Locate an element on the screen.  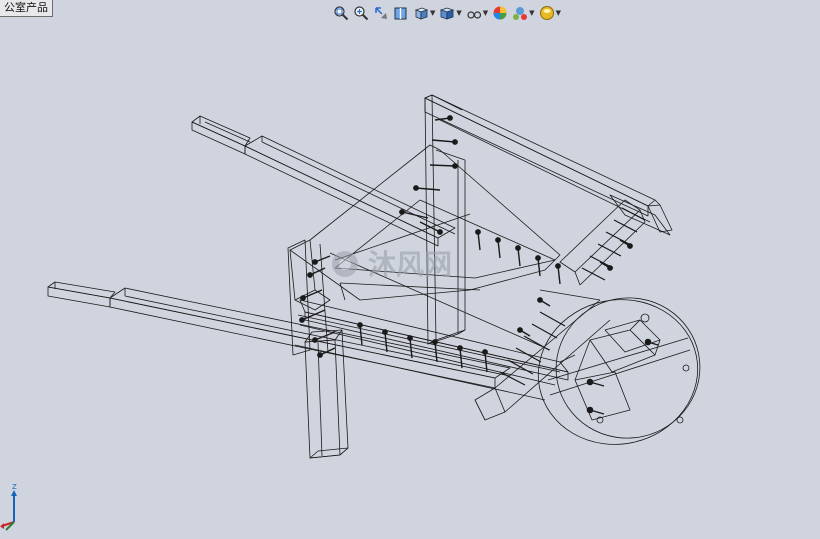
watermark-text: 沐风网 is located at coordinates (410, 264).